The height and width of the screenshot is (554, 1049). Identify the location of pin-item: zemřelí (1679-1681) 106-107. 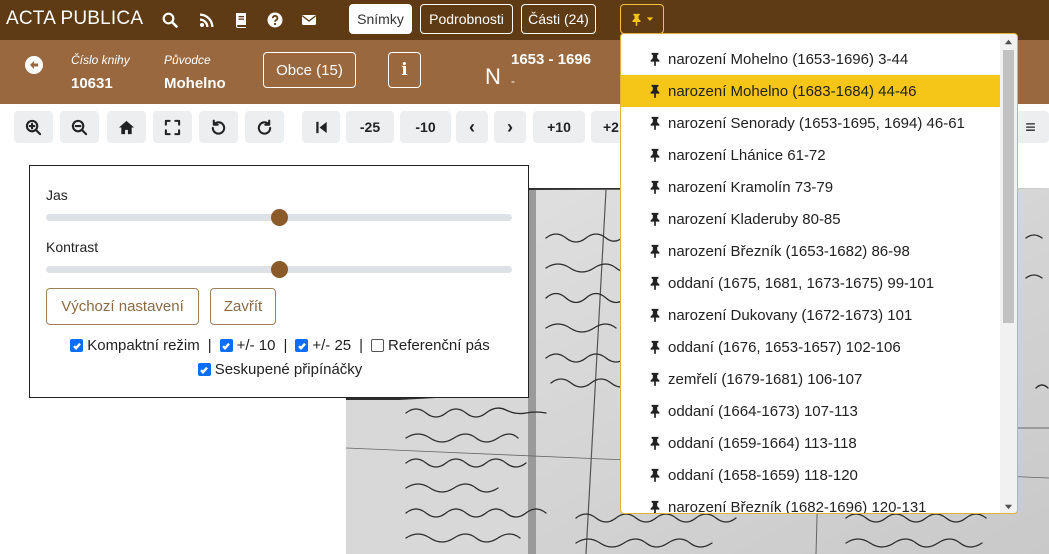
(811, 379).